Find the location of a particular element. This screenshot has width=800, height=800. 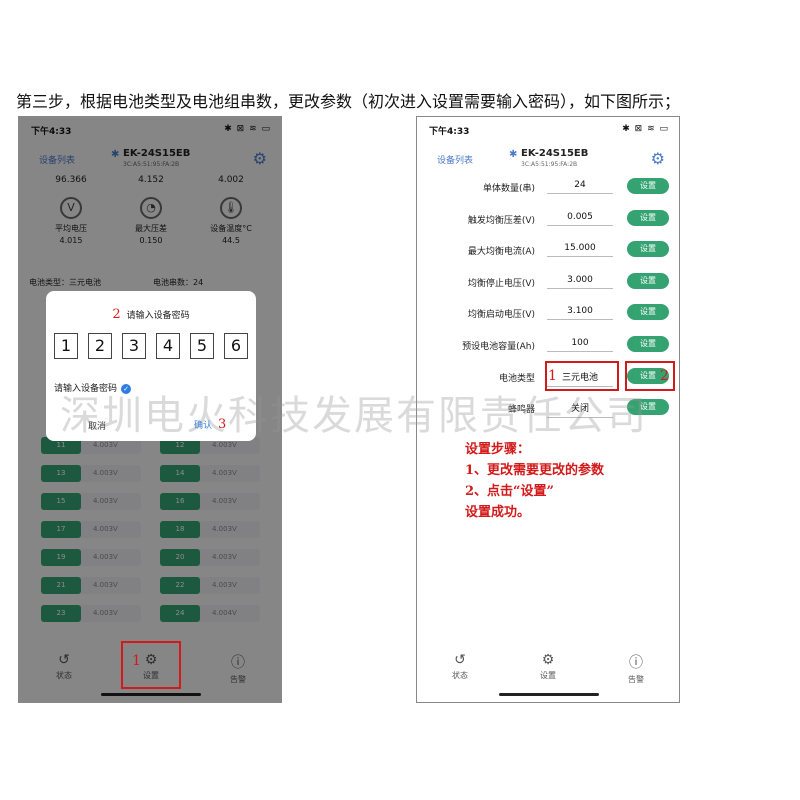

setting-row: 触发均衡压差(V) 0.005 设置 is located at coordinates (548, 219).